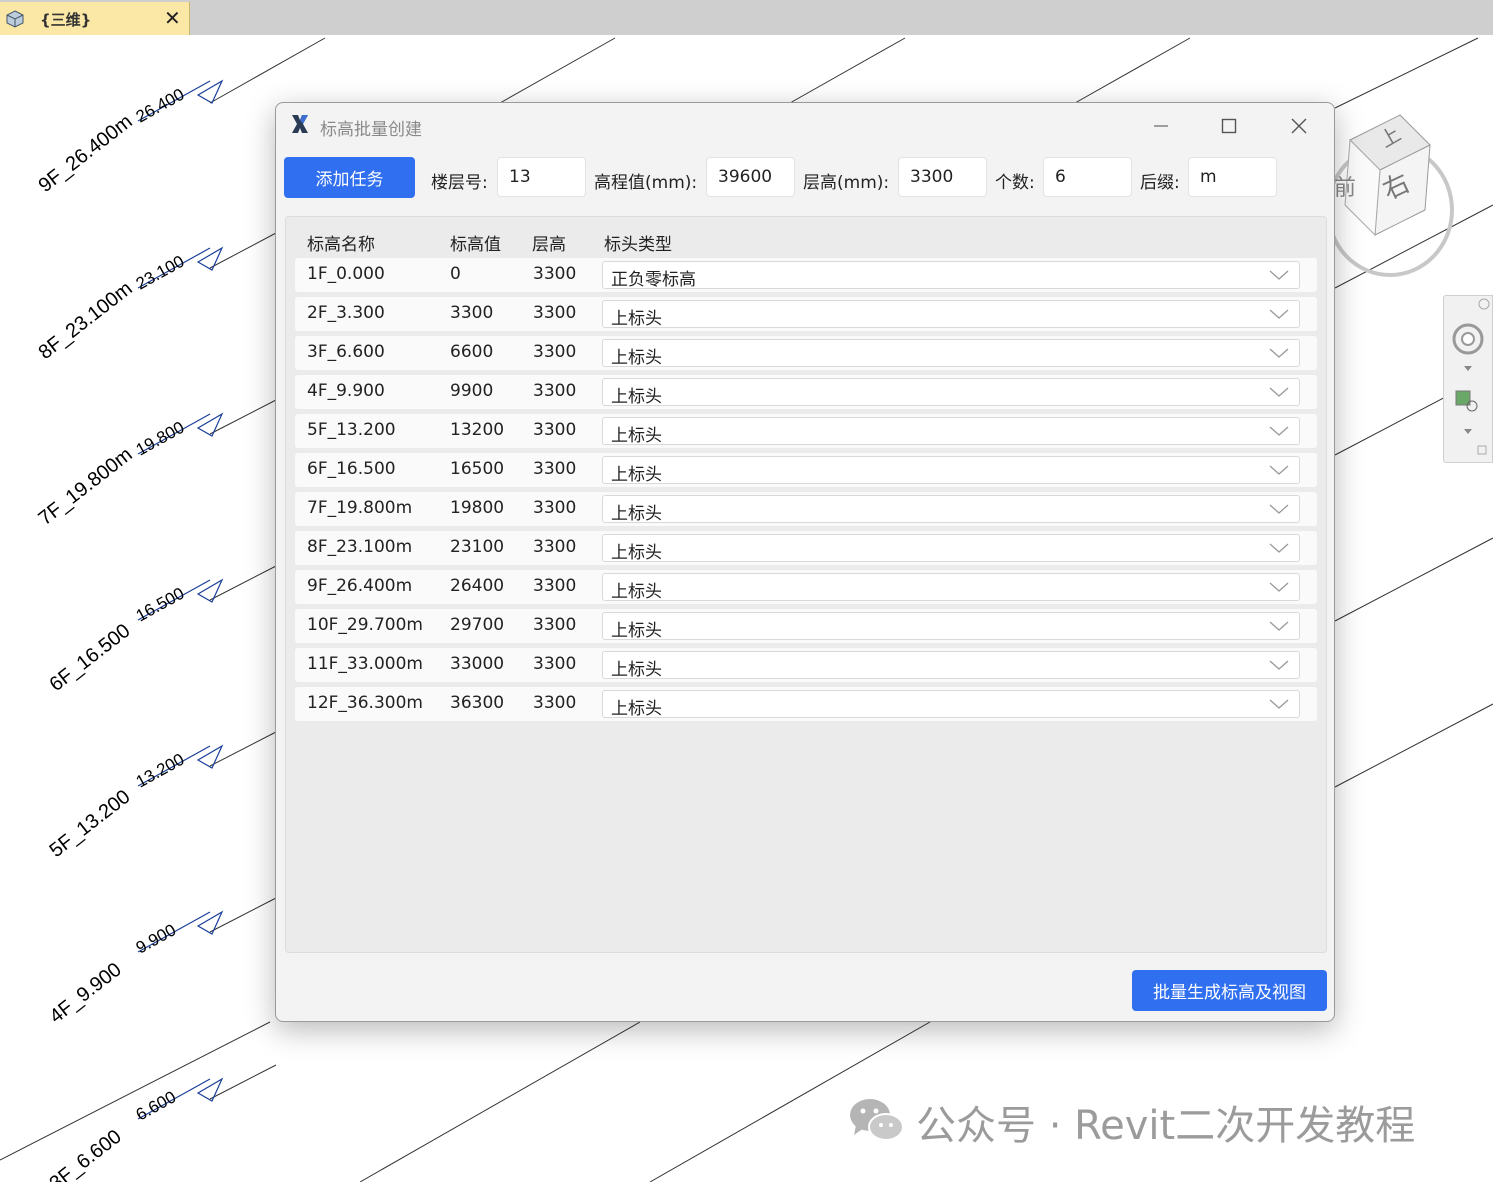 The height and width of the screenshot is (1182, 1493). What do you see at coordinates (942, 177) in the screenshot?
I see `floor-height-input: 3300` at bounding box center [942, 177].